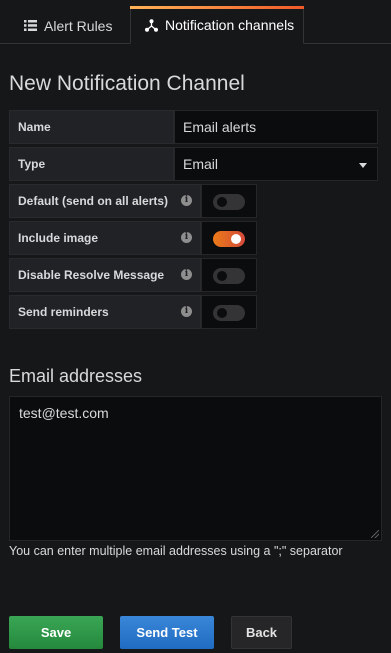 This screenshot has width=391, height=653. I want to click on name-input: Email alerts, so click(276, 127).